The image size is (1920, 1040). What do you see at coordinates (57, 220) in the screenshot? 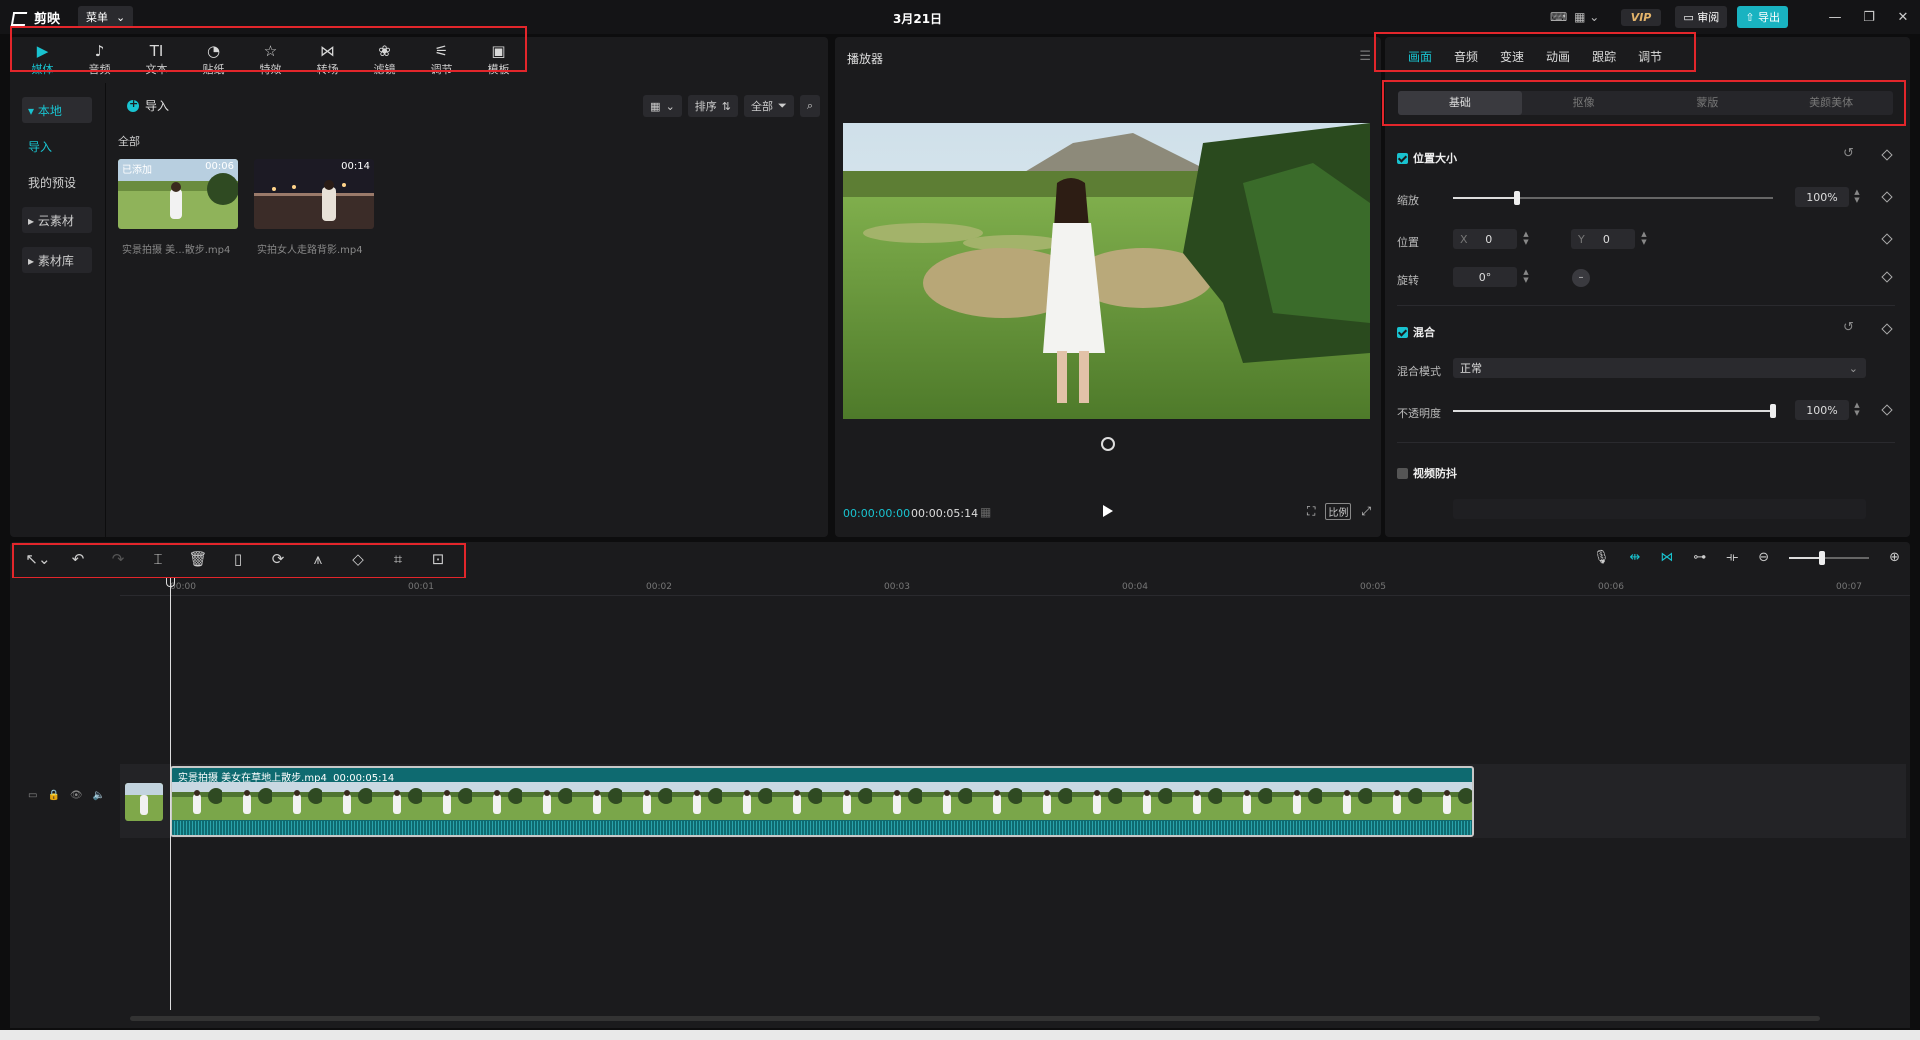
I see `nav-cloud: ▸ 云素材` at bounding box center [57, 220].